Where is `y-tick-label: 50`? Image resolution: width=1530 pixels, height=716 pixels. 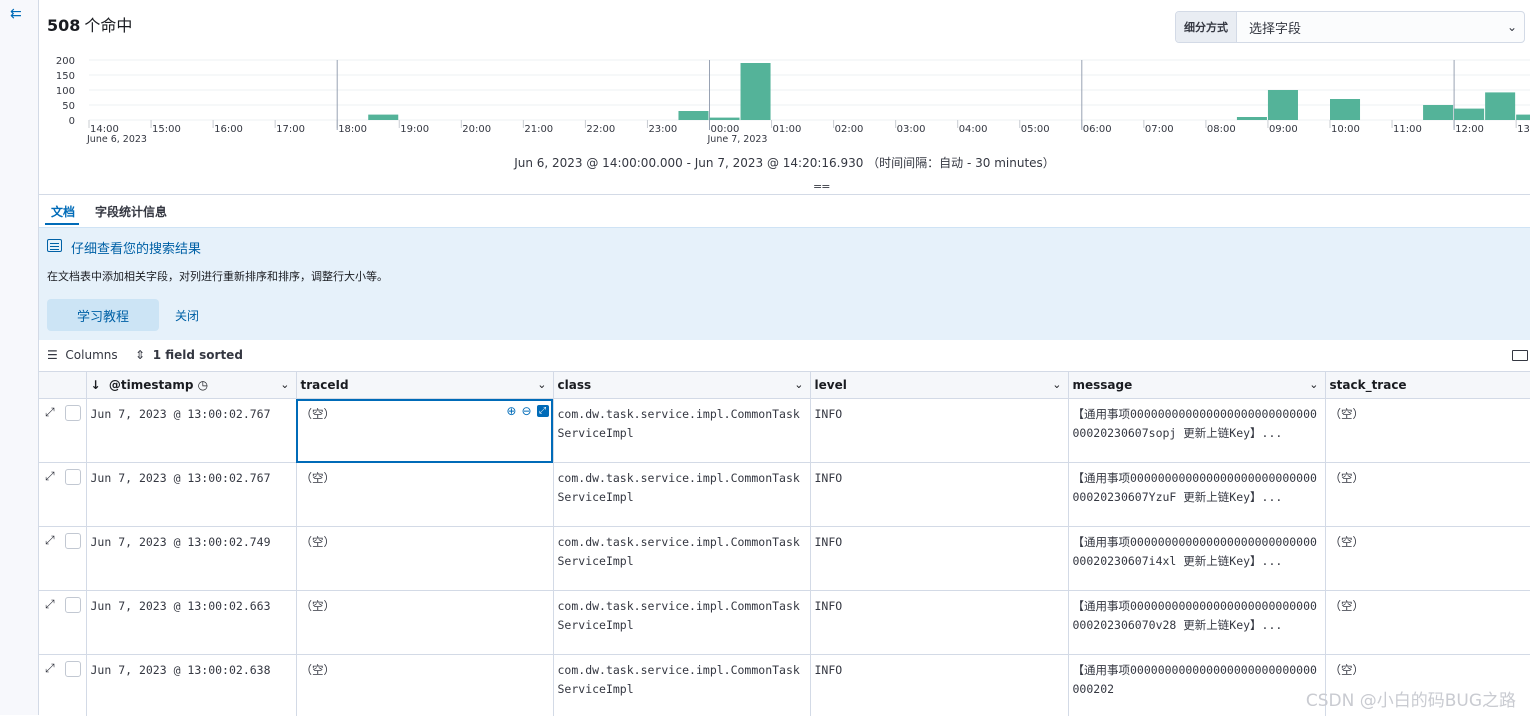 y-tick-label: 50 is located at coordinates (68, 106).